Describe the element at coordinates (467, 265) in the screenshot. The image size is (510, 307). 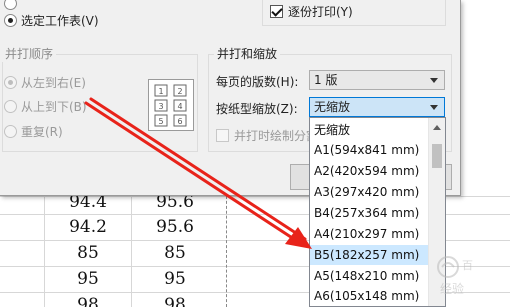
I see `svg-text: 百` at that location.